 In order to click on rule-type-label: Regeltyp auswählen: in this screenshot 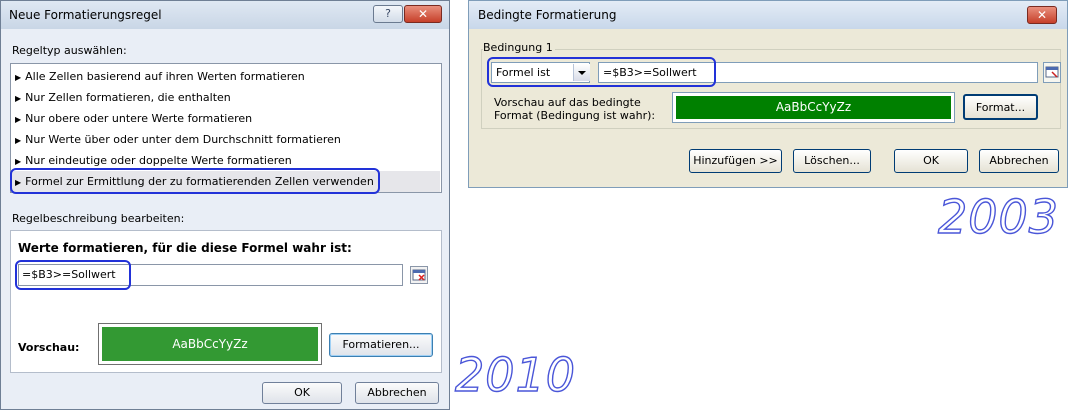, I will do `click(69, 50)`.